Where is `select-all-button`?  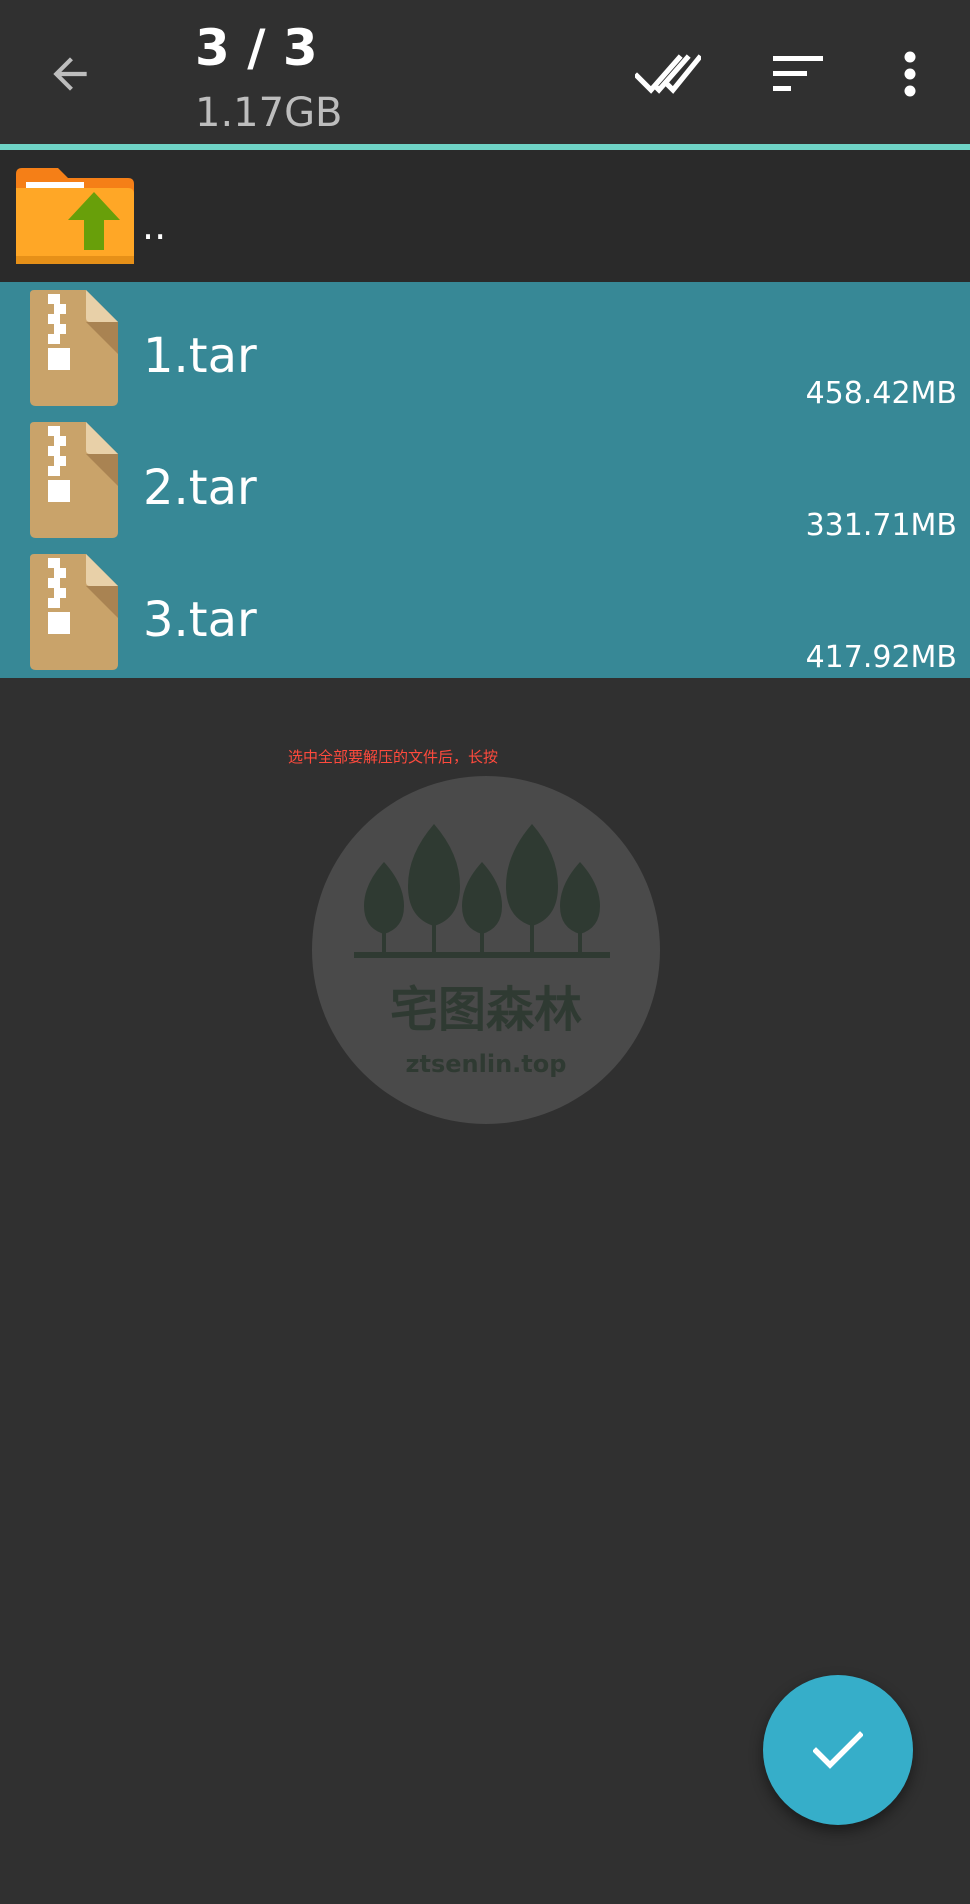
select-all-button is located at coordinates (668, 74).